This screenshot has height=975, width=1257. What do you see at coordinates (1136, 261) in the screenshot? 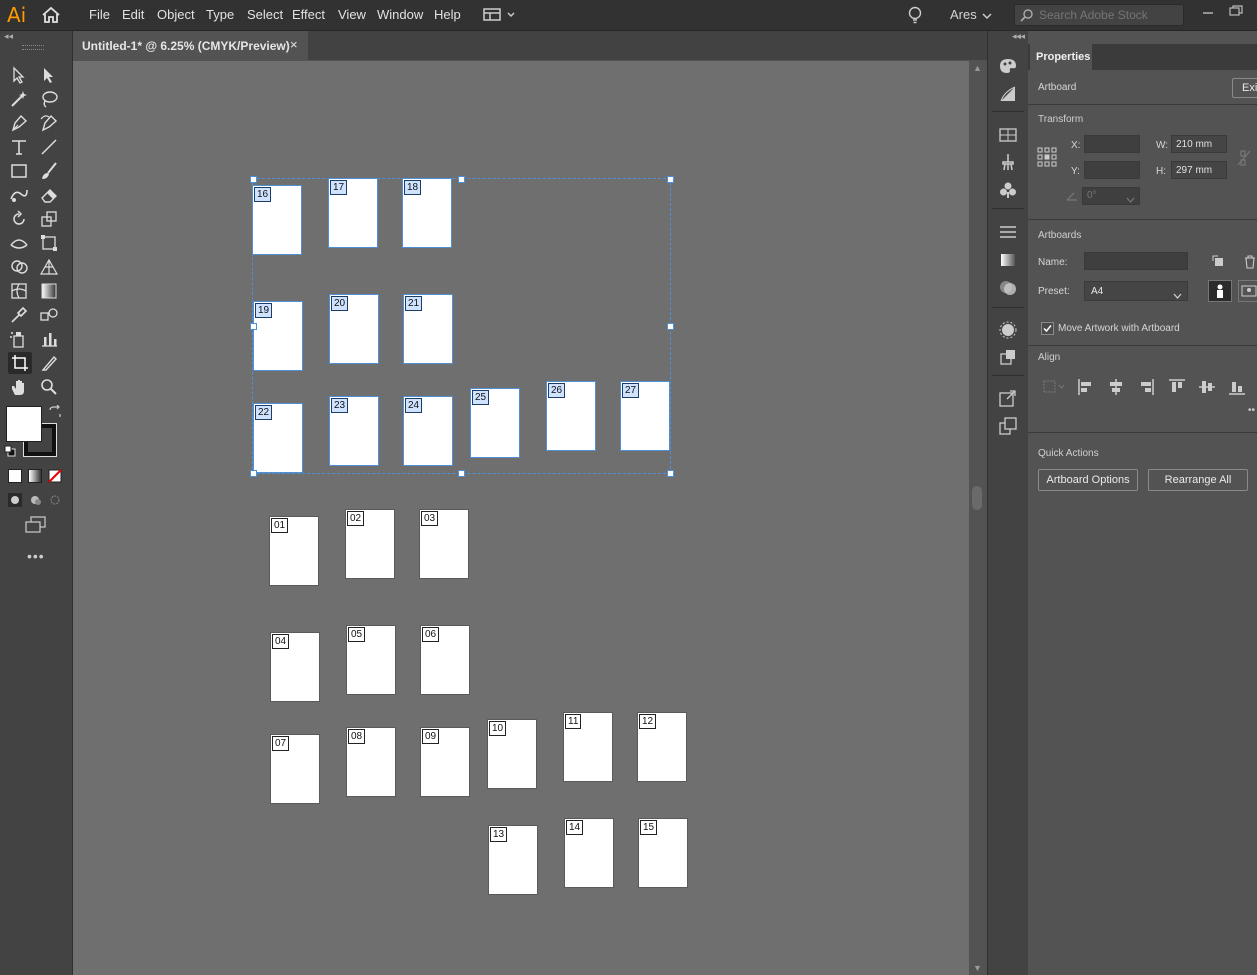
I see `artboard-name-input` at bounding box center [1136, 261].